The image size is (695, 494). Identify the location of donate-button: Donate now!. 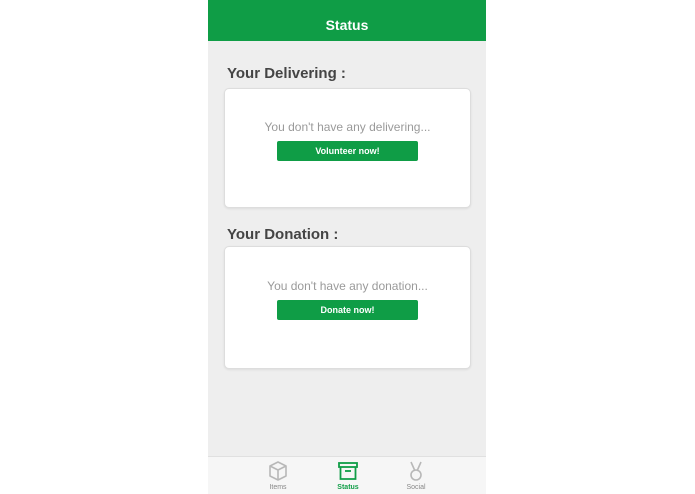
(347, 310).